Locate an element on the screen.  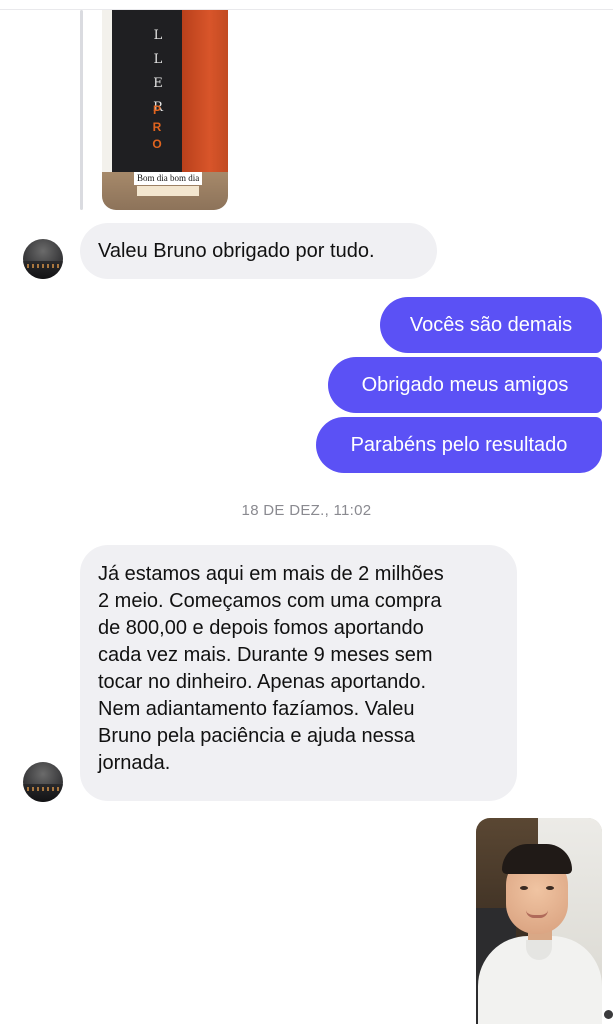
story-sign-letters-bottom: P R O is located at coordinates (157, 127).